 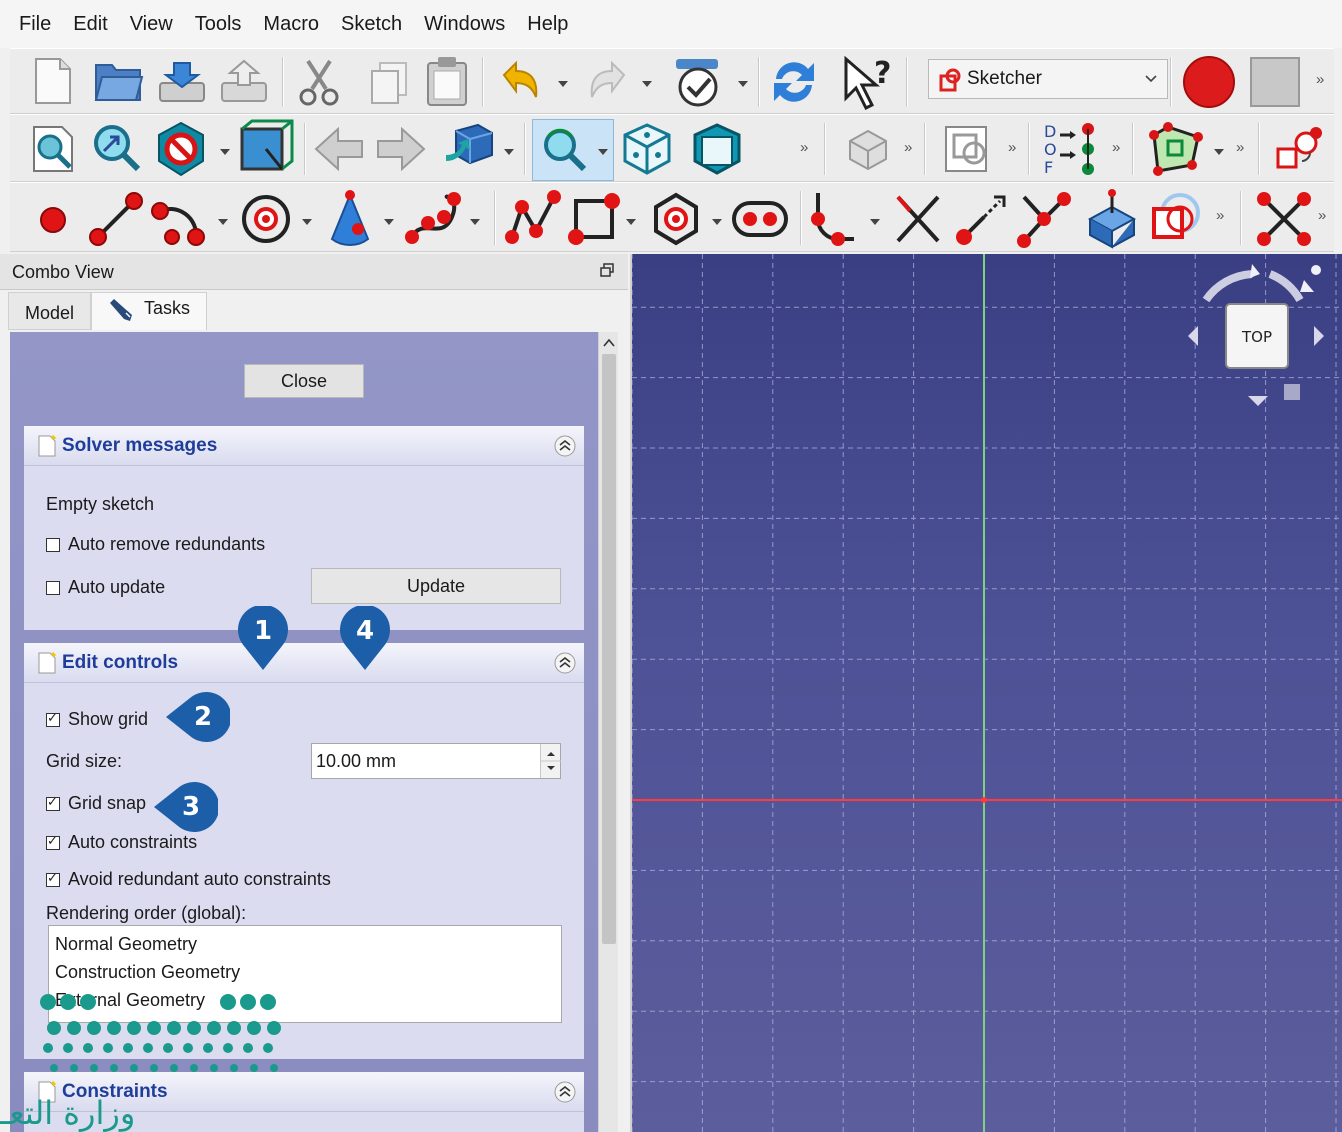 I want to click on redo-icon, so click(x=608, y=82).